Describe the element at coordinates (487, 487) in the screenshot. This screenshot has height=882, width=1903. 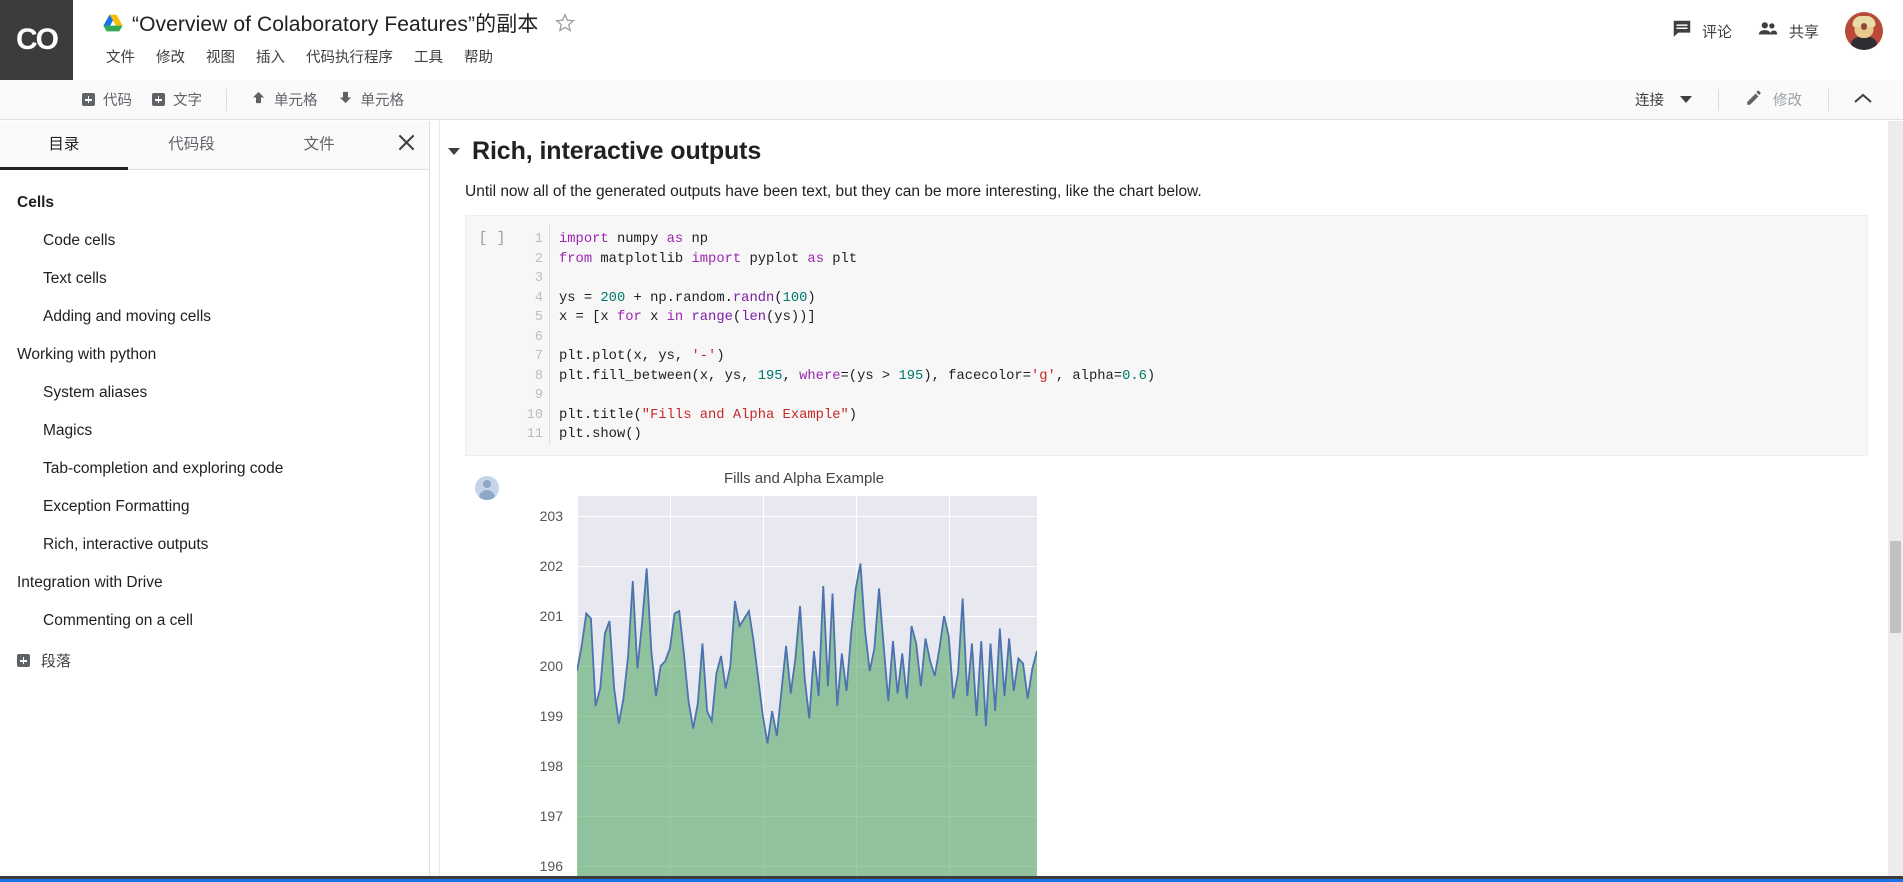
I see `output-avatar` at that location.